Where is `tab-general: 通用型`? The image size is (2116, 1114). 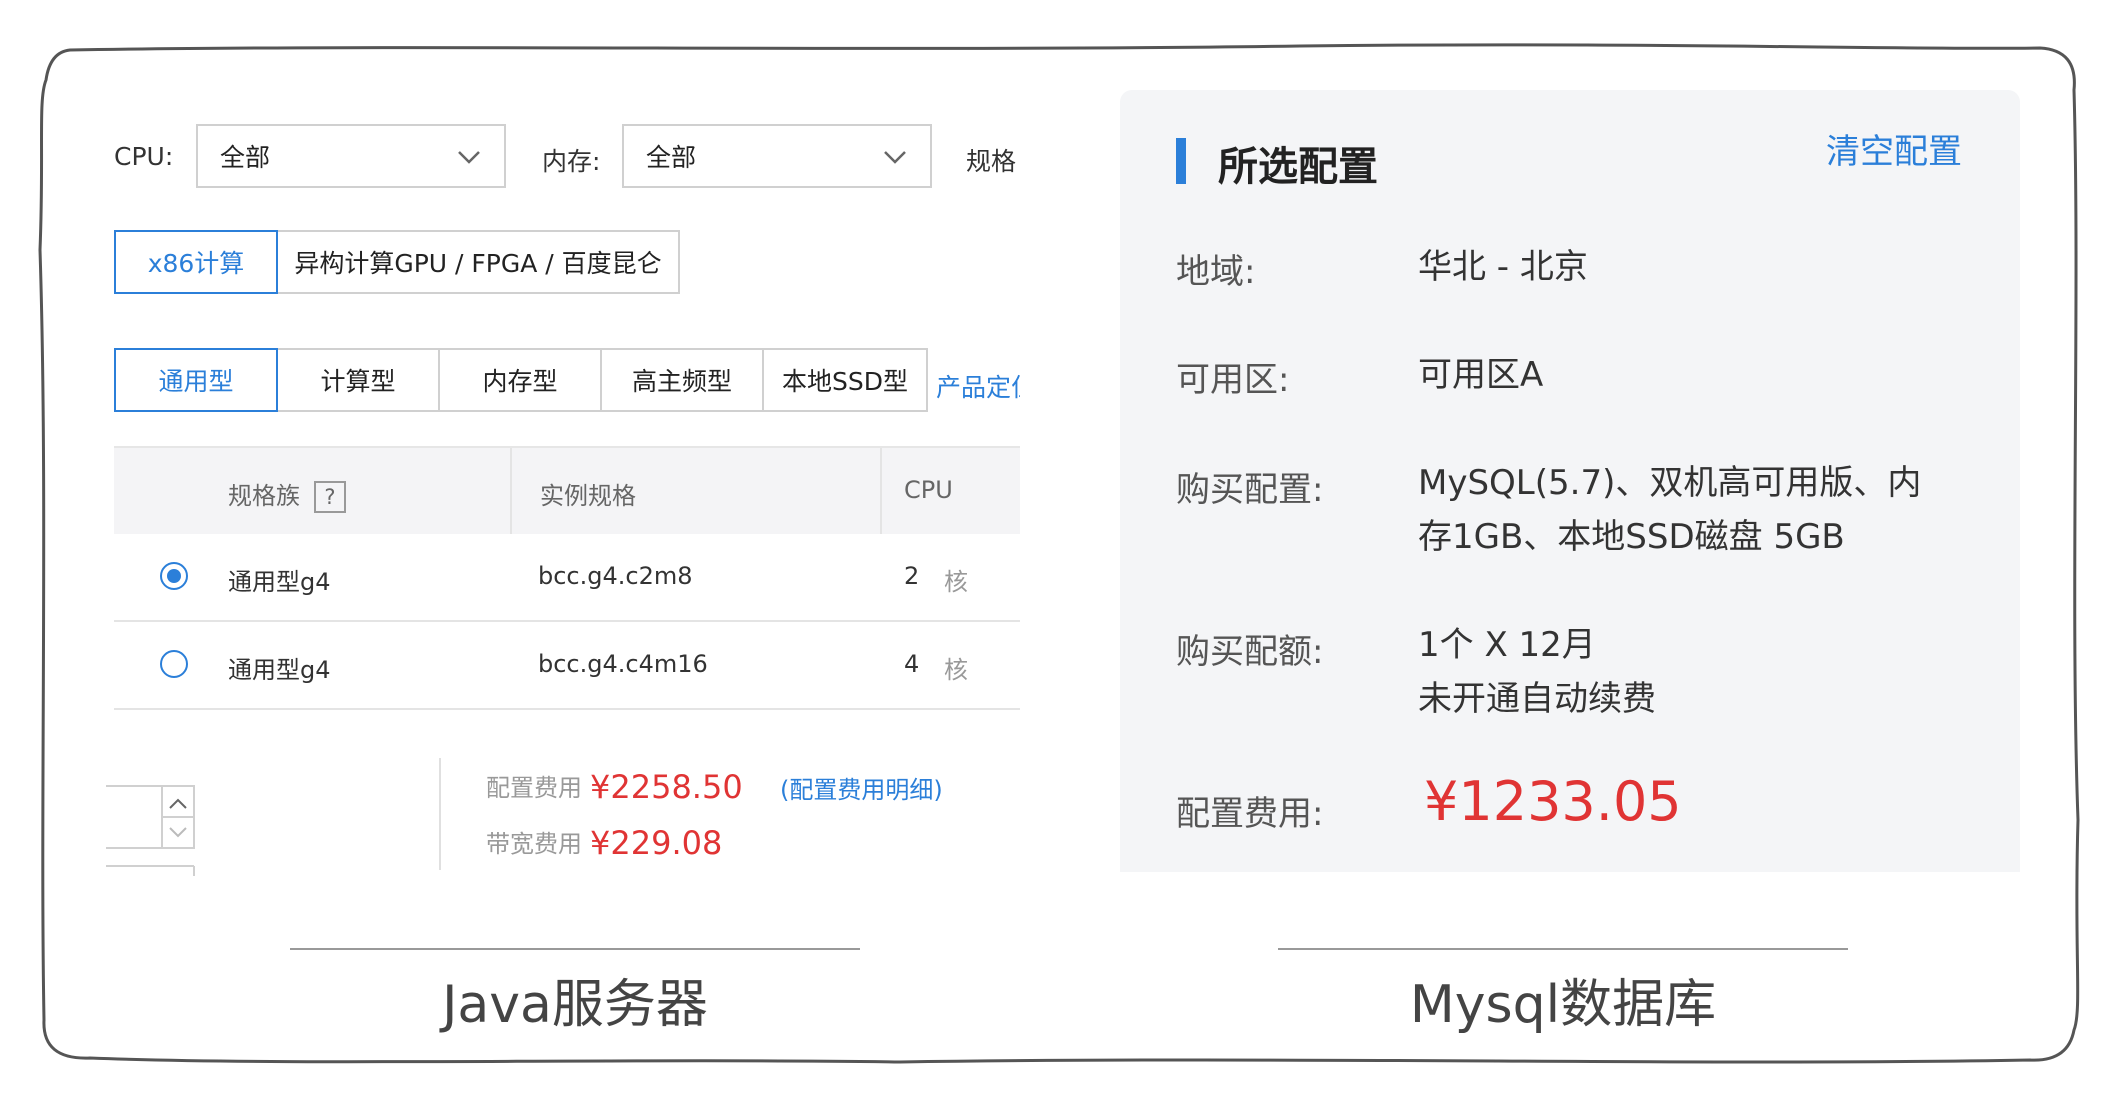
tab-general: 通用型 is located at coordinates (196, 380).